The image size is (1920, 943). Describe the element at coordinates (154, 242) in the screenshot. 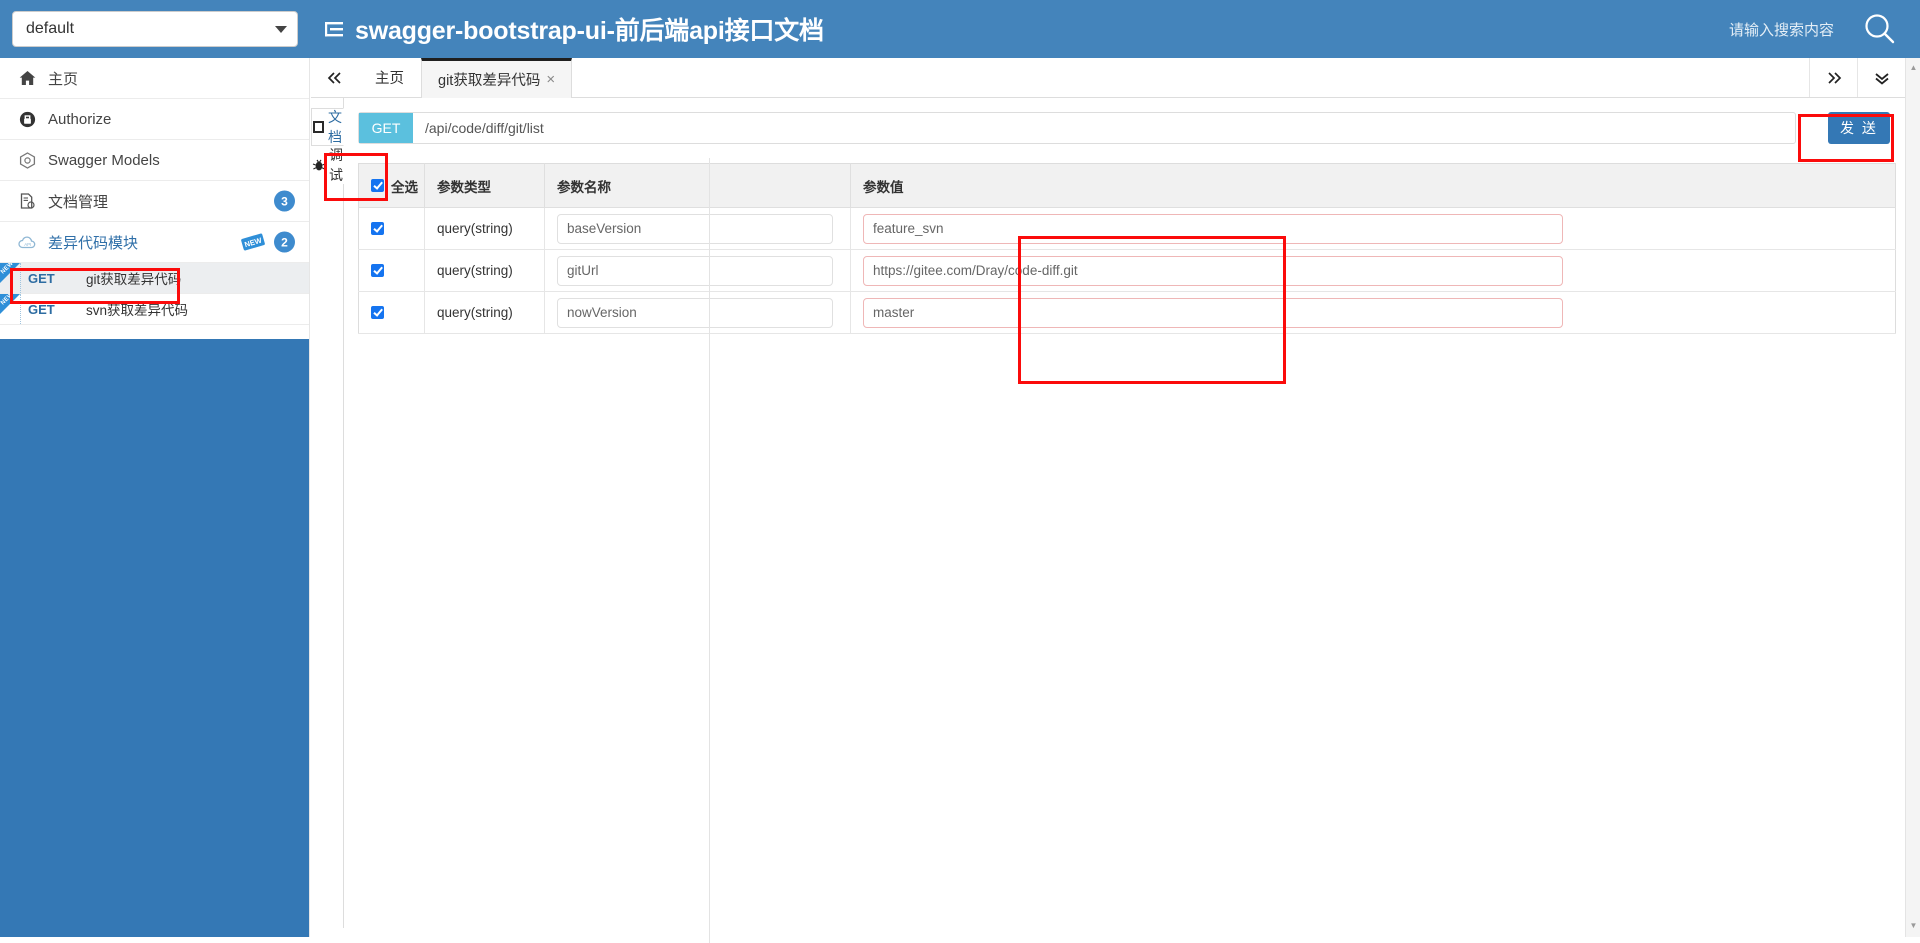

I see `sidebar-item-diff-code-module: API 差异代码模块 NEW 2` at that location.